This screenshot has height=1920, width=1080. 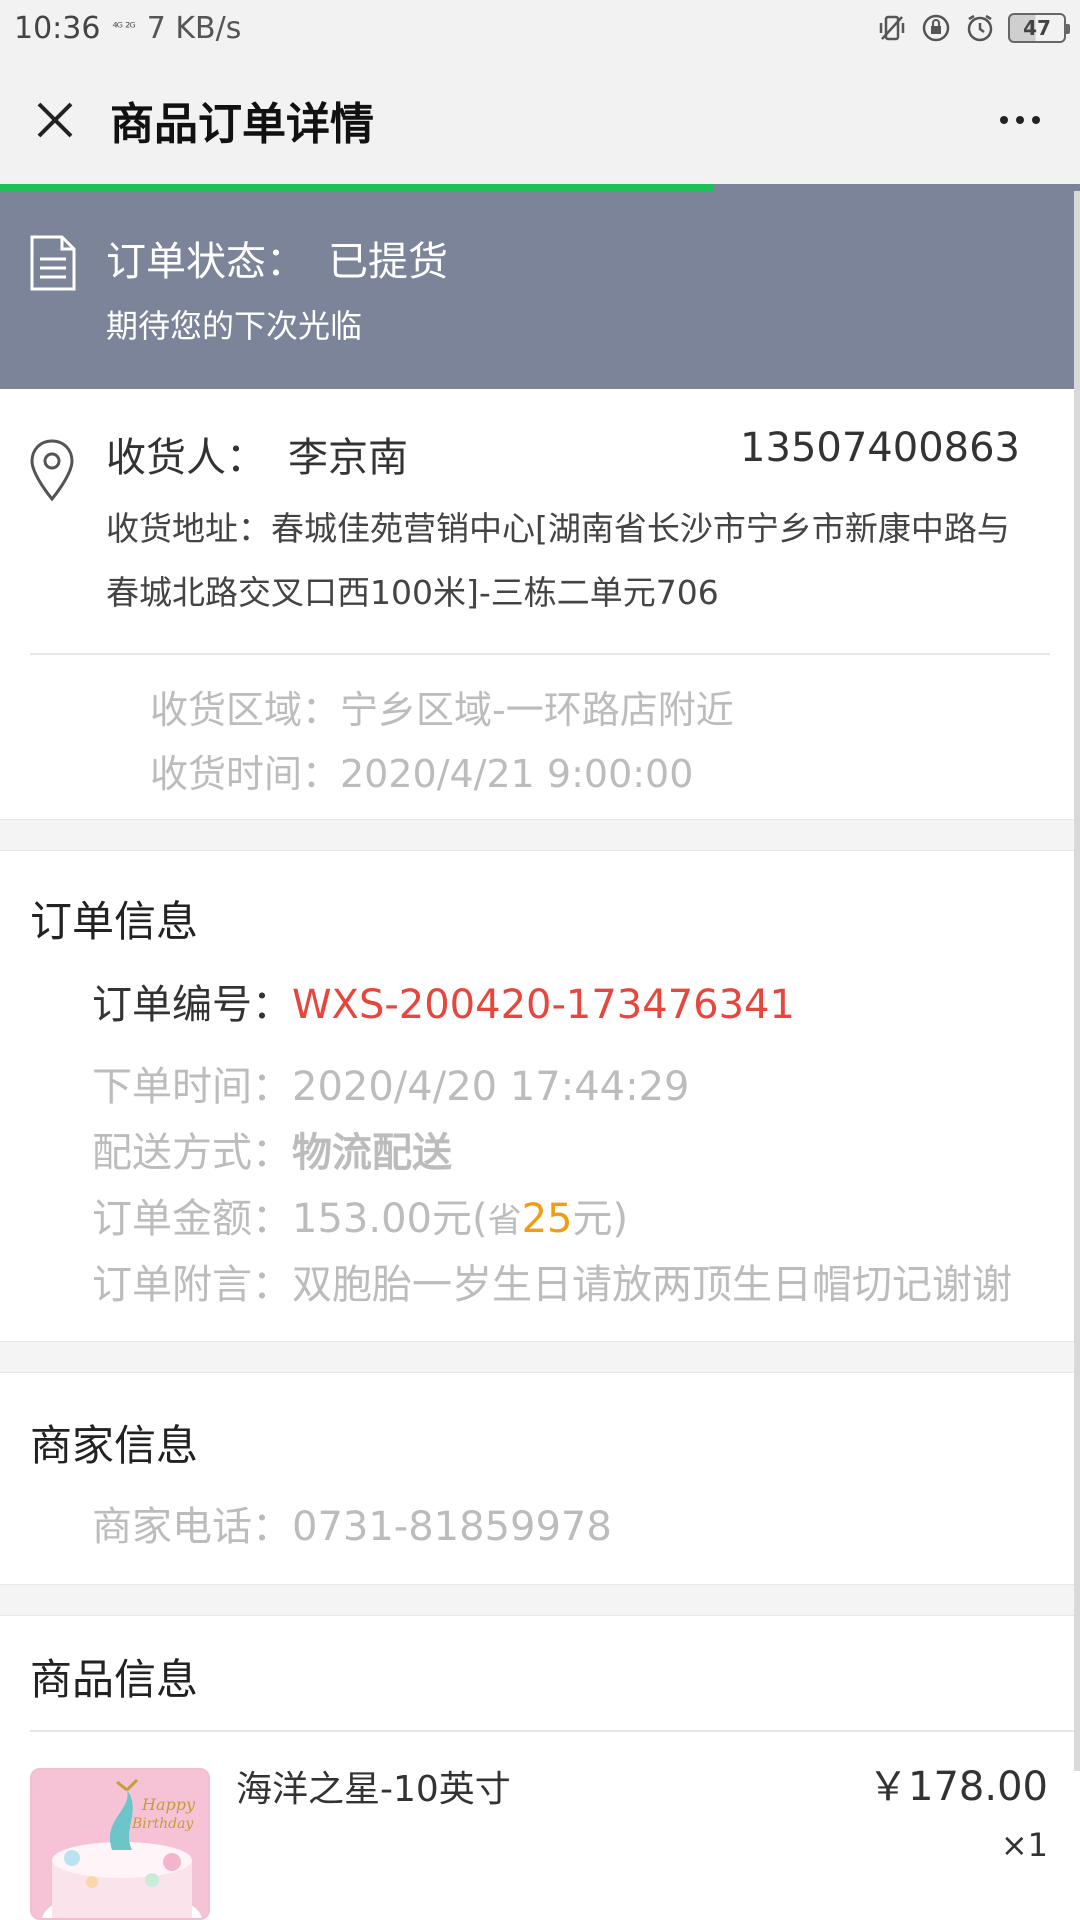 What do you see at coordinates (114, 921) in the screenshot?
I see `order-info-title: 订单信息` at bounding box center [114, 921].